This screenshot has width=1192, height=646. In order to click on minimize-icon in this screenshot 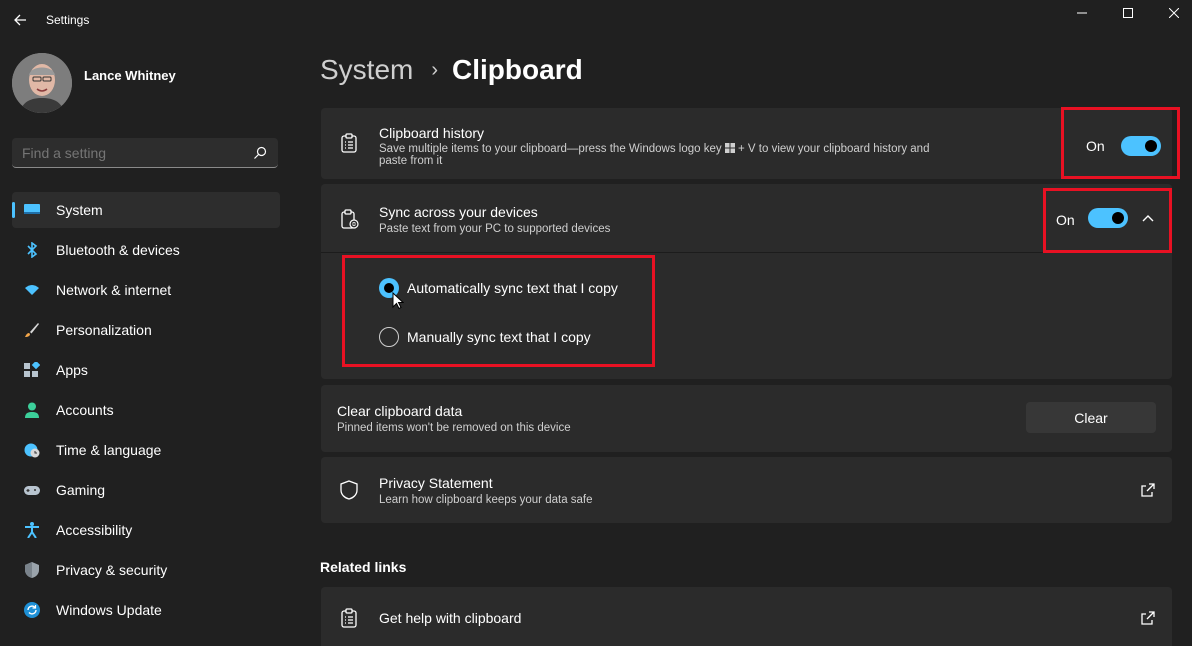, I will do `click(1082, 13)`.